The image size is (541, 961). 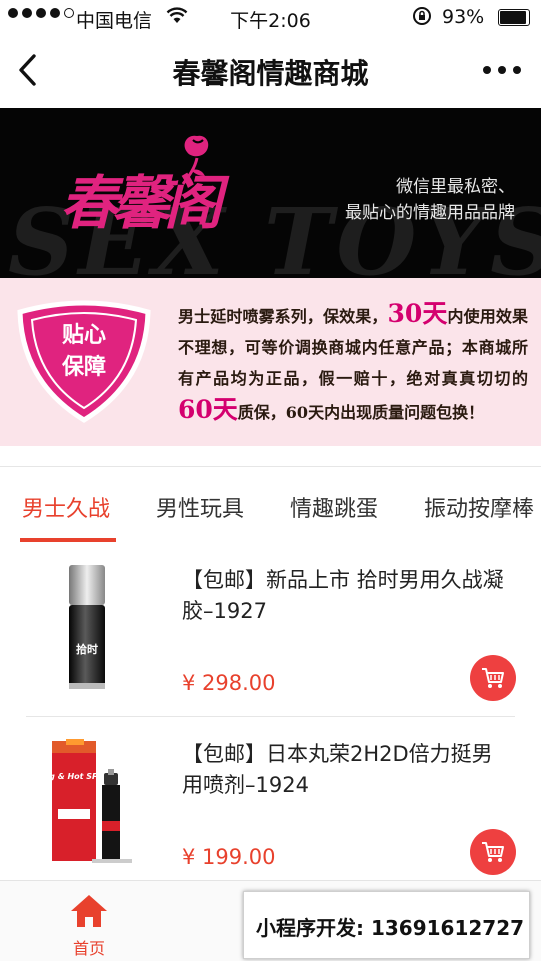 I want to click on guarantee-highlight-60: 60天, so click(x=208, y=409).